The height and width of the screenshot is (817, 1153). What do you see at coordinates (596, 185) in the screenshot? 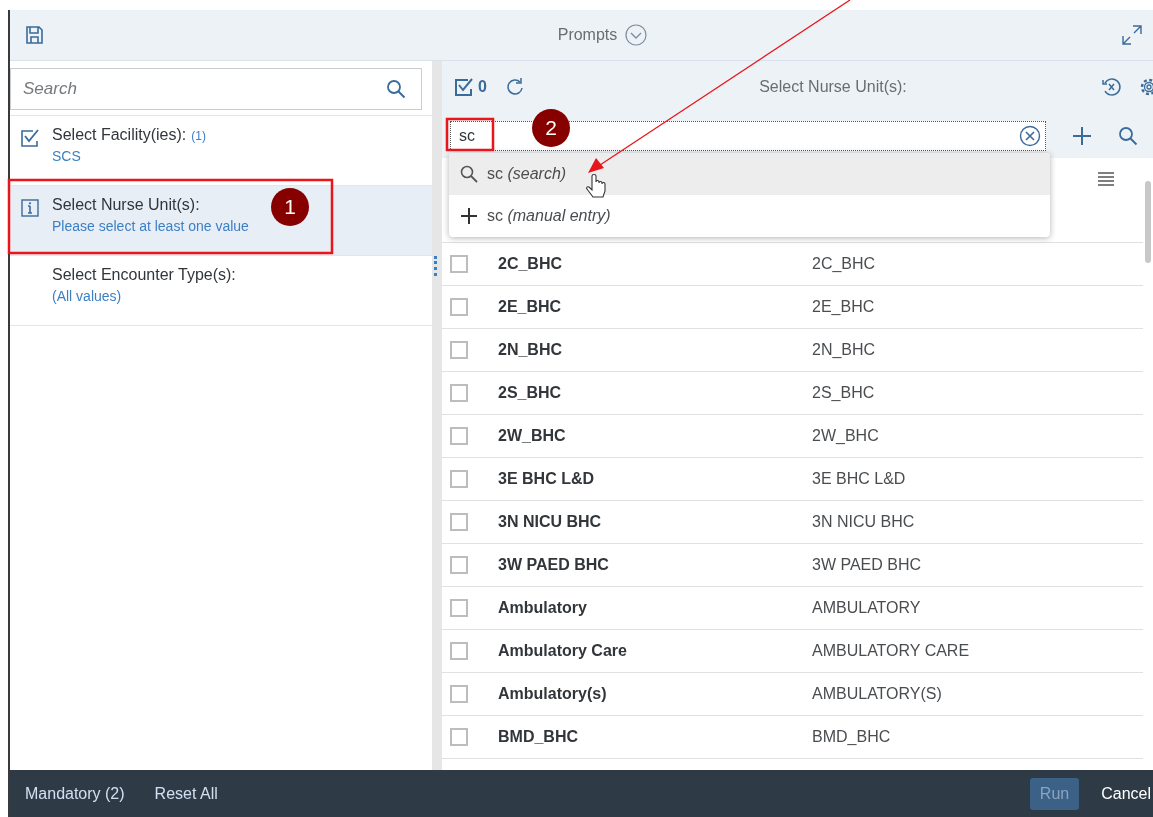
I see `hand-cursor-icon` at bounding box center [596, 185].